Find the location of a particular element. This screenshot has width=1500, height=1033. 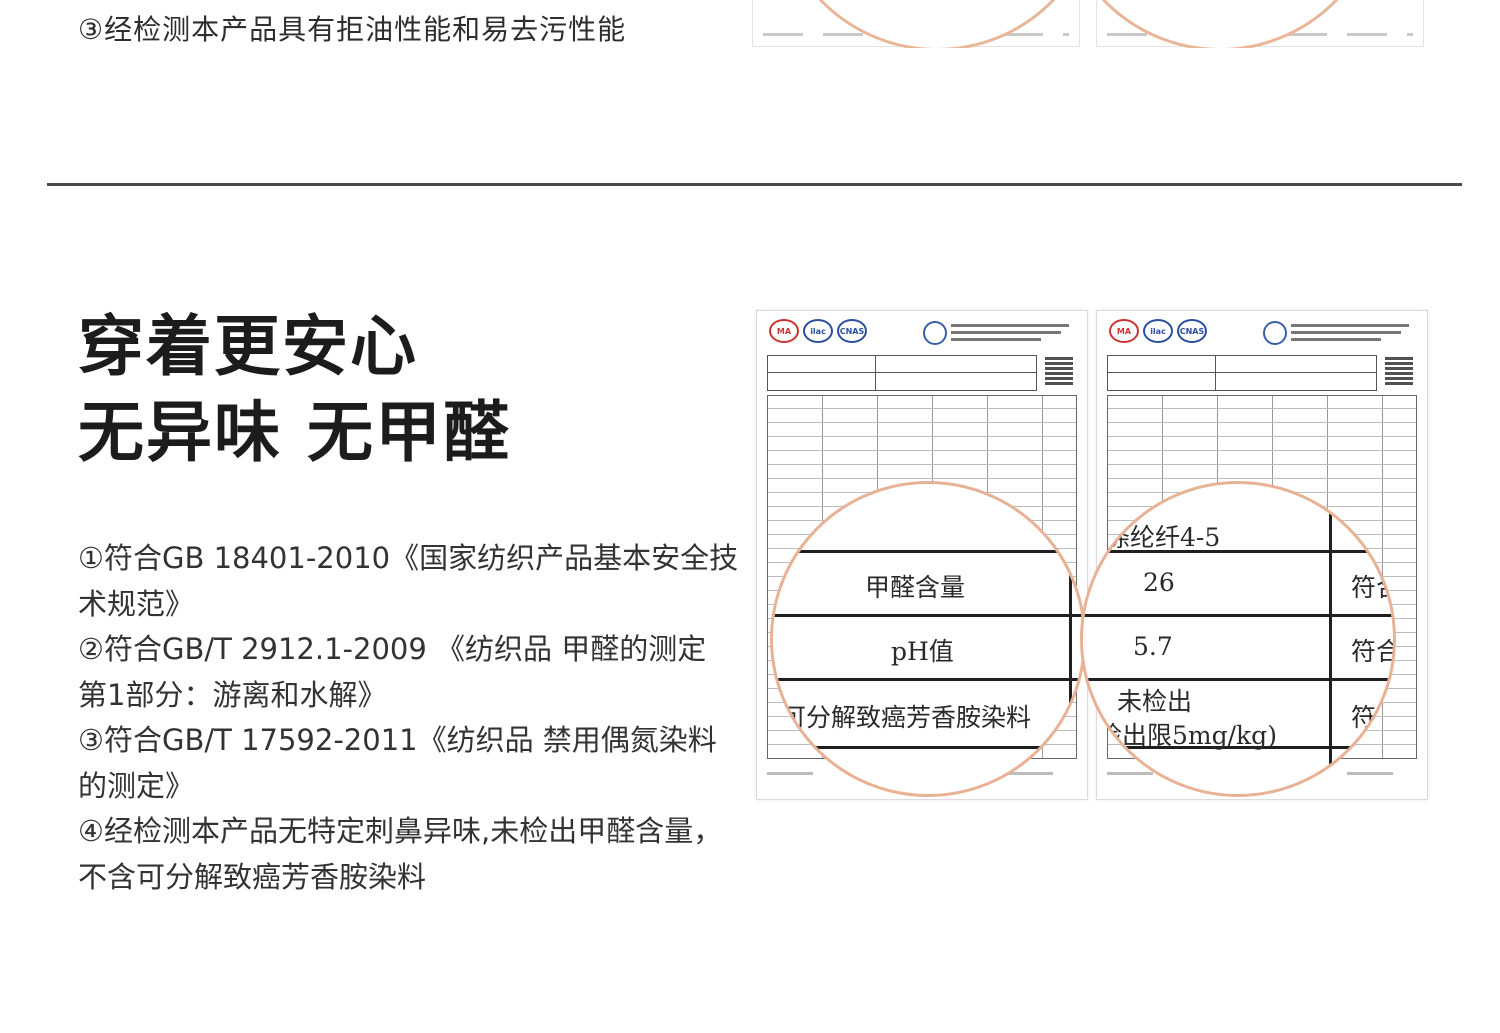

spec-item: ④经检测本产品无特定刺鼻异味,未检出甲醛含量，不含可分解致癌芳香胺染料 is located at coordinates (400, 854).